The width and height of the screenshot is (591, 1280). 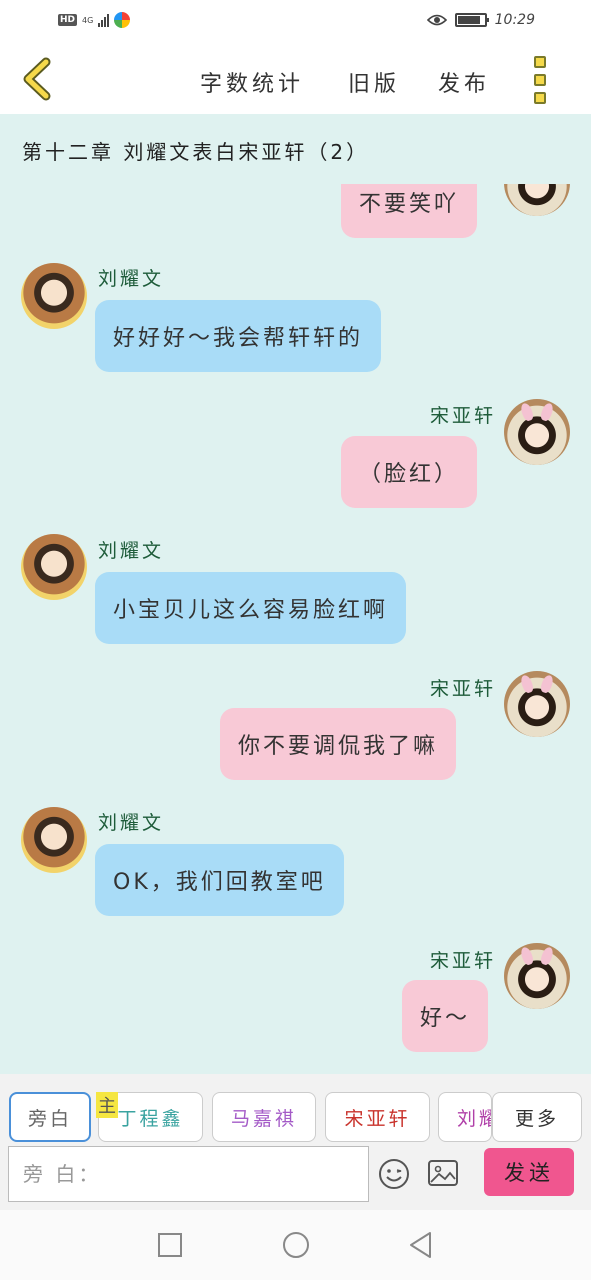 What do you see at coordinates (196, 152) in the screenshot?
I see `chapter-title: 第十二章 刘耀文表白宋亚轩（2）` at bounding box center [196, 152].